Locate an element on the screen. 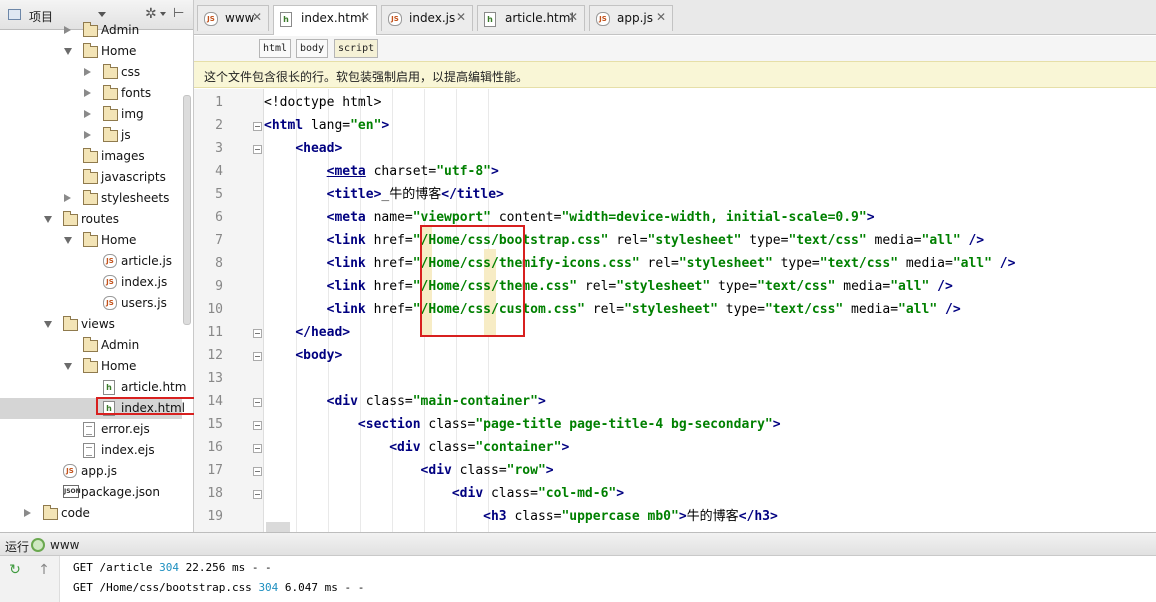 The height and width of the screenshot is (602, 1156). tree-item: img is located at coordinates (91, 114).